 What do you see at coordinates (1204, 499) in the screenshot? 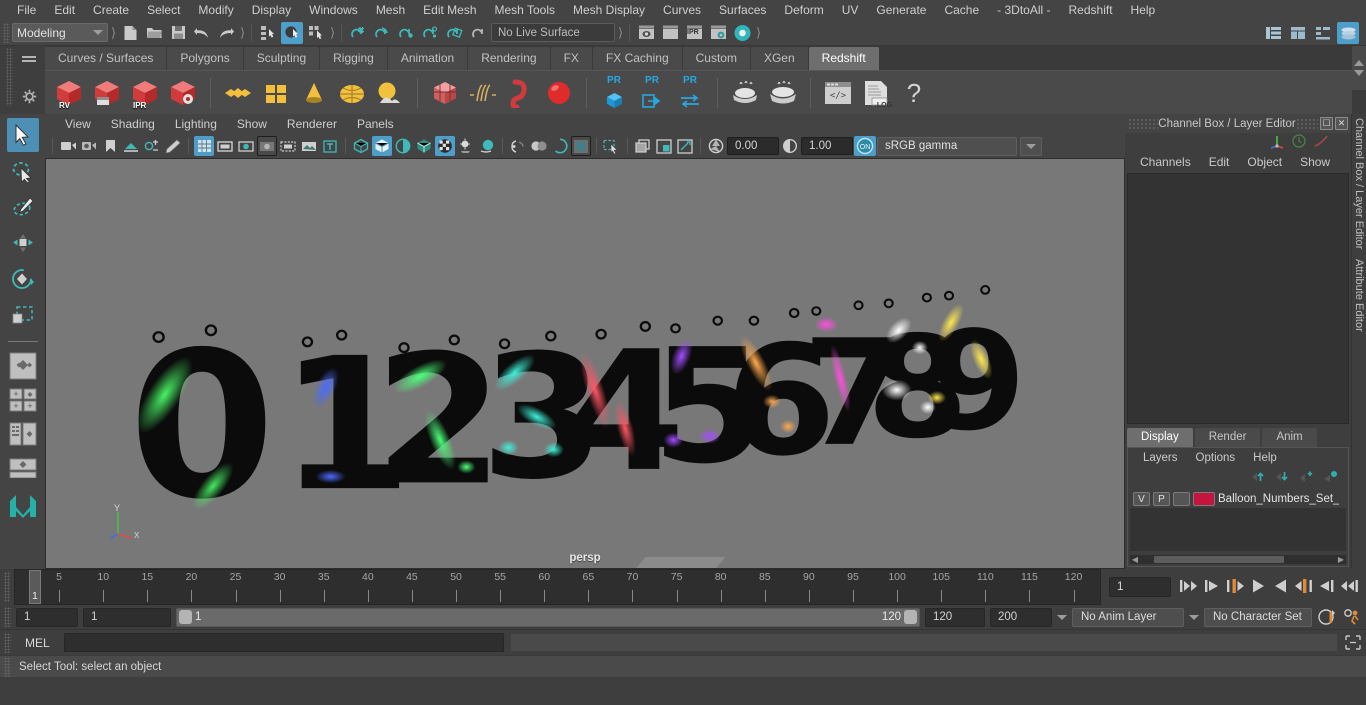
I see `layer-color-swatch` at bounding box center [1204, 499].